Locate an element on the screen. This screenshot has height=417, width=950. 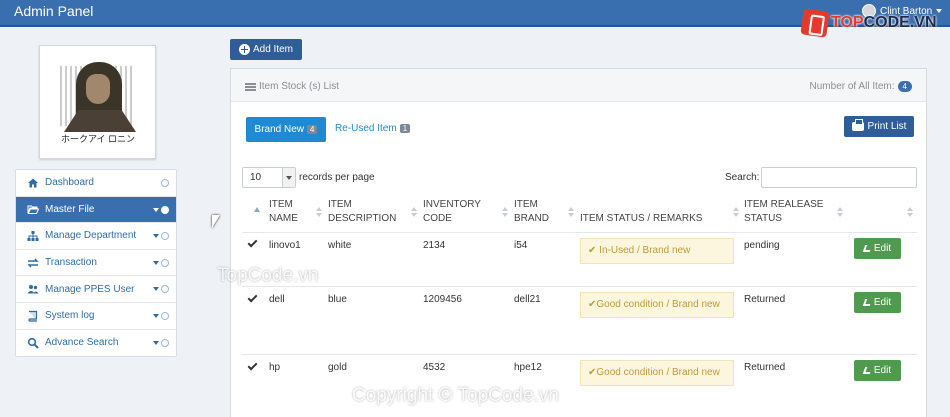
column-header-item-status: ITEM STATUS / REMARKS is located at coordinates (641, 219).